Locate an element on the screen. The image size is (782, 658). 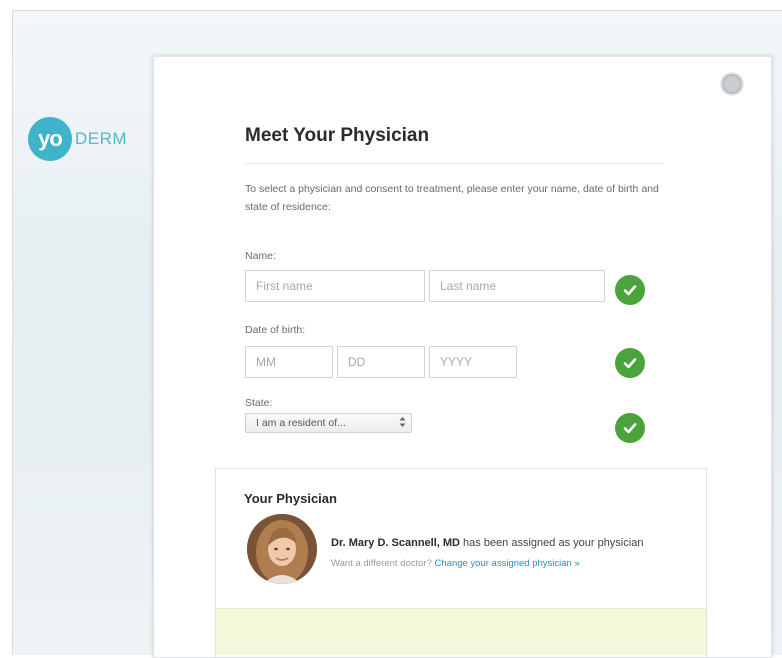
last-name-input is located at coordinates (517, 286).